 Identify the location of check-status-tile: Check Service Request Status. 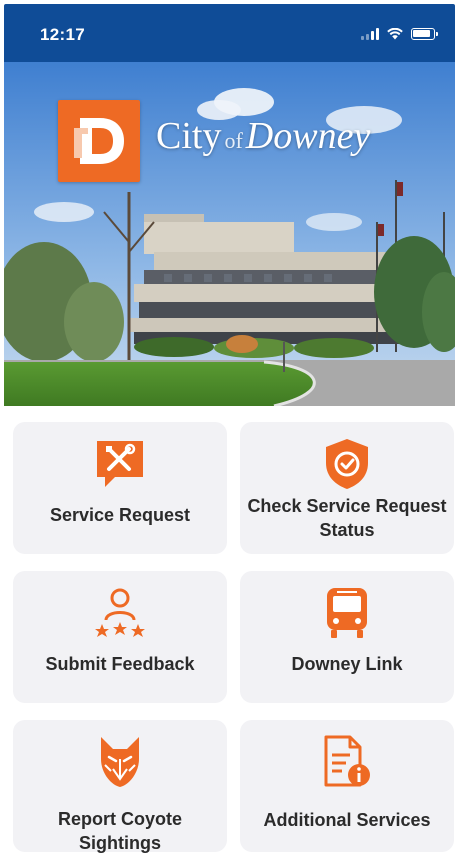
(347, 488).